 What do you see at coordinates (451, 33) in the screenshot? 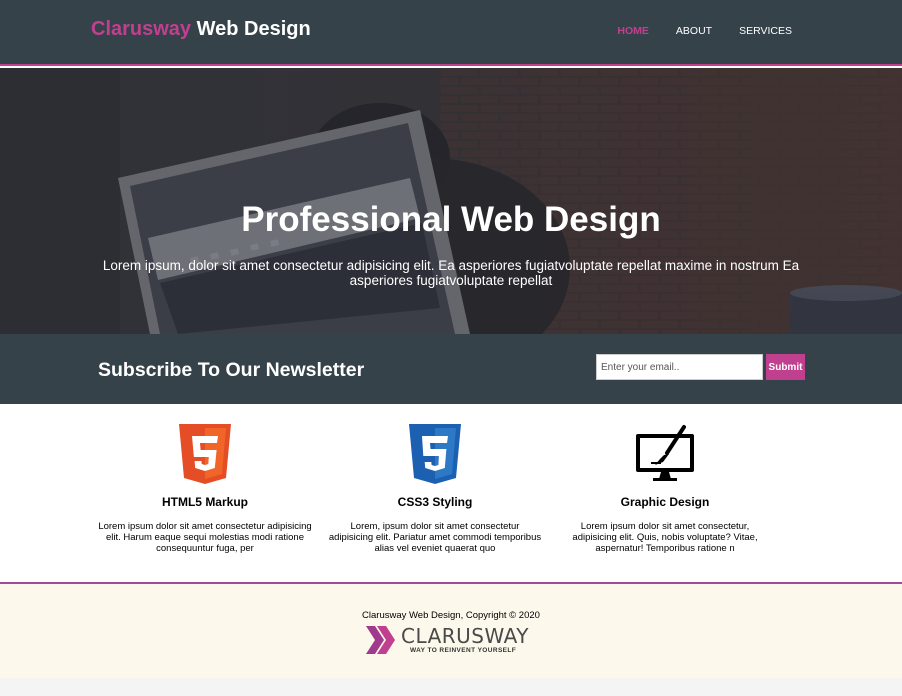
I see `site-header: Clarusway Web Design HOME ABOUT SERVICES` at bounding box center [451, 33].